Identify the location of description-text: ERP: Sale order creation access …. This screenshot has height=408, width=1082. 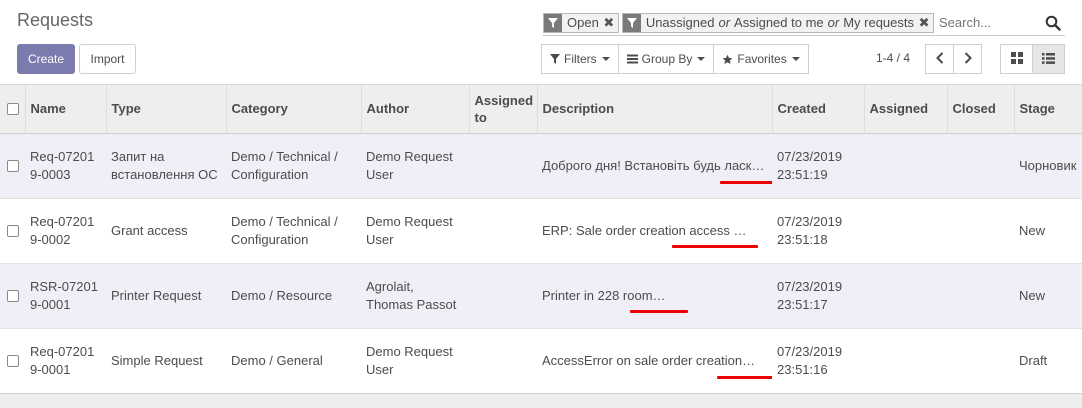
(644, 230).